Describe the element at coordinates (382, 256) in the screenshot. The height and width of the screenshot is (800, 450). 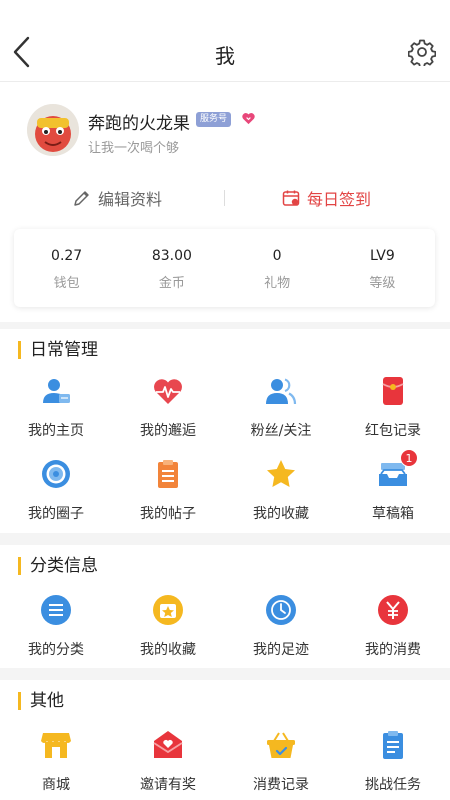
I see `stat-value: LV9` at that location.